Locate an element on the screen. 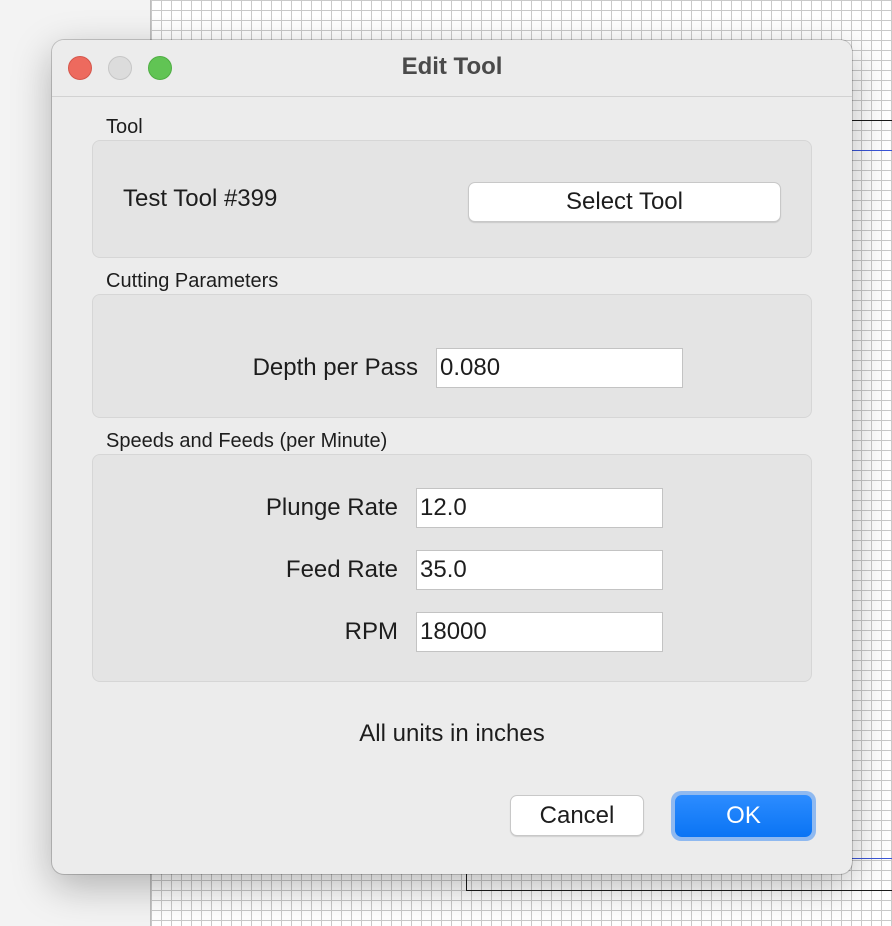 This screenshot has width=892, height=926. cutting-parameters-group-box: Depth per Pass is located at coordinates (452, 356).